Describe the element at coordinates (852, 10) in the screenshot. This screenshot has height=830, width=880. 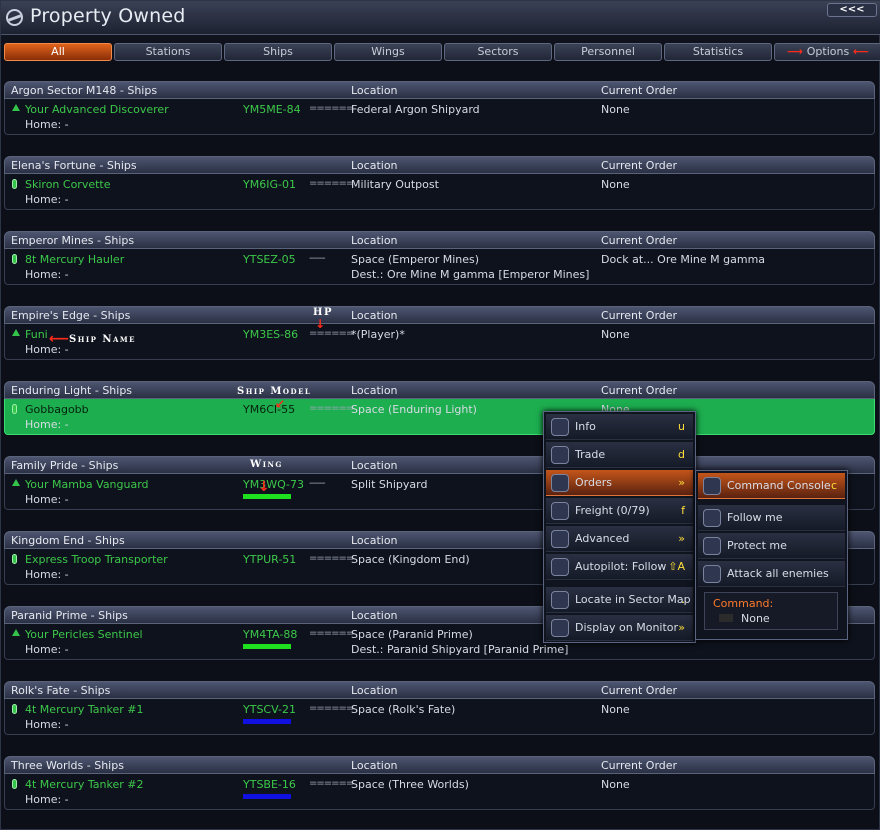
I see `back-button: <<<` at that location.